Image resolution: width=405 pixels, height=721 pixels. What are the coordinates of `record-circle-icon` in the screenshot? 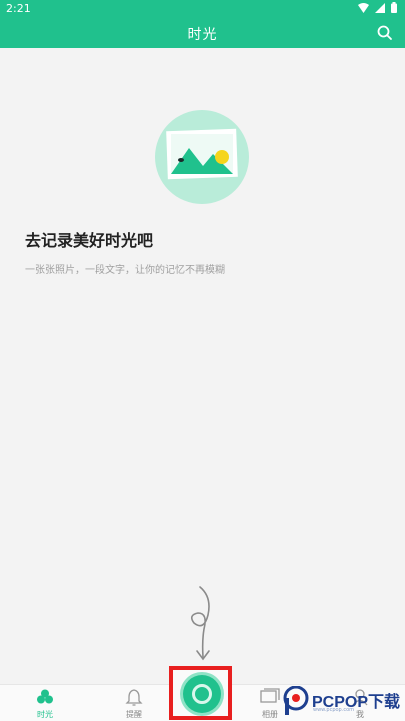 It's located at (202, 694).